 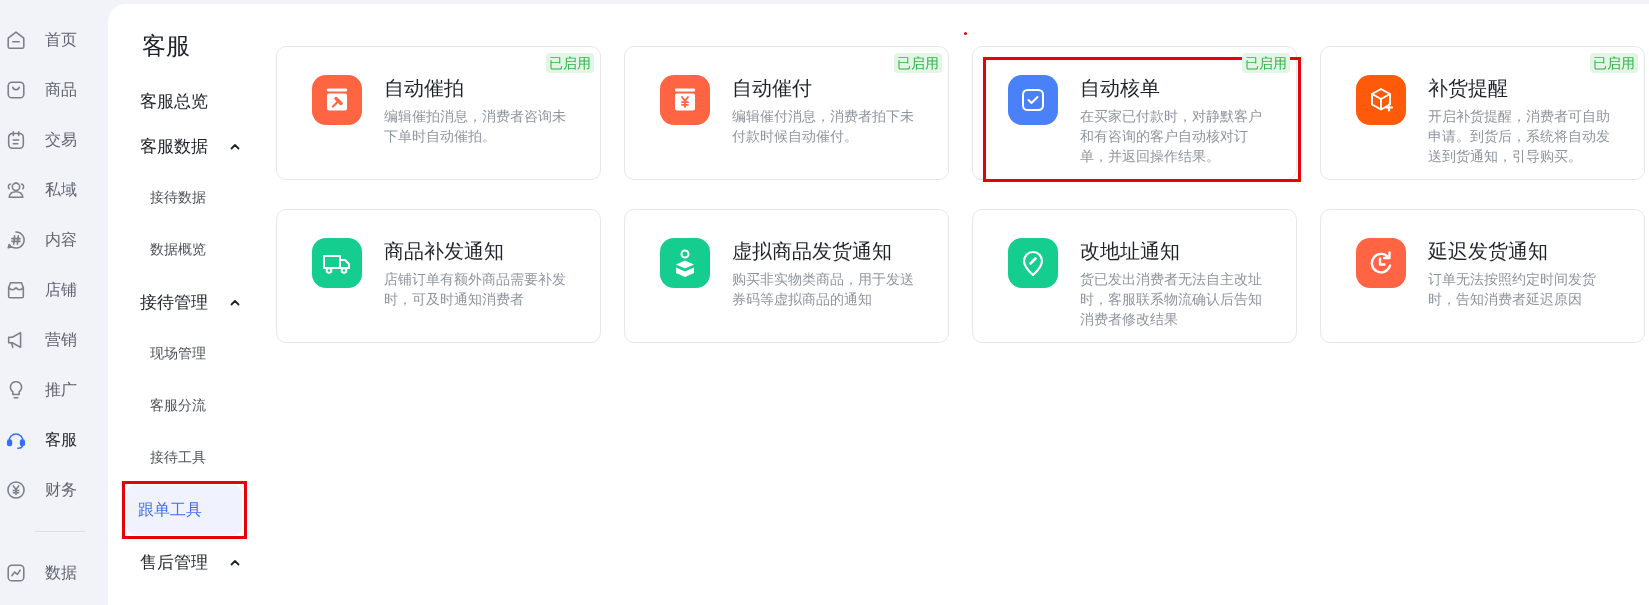 What do you see at coordinates (16, 490) in the screenshot?
I see `yen-icon` at bounding box center [16, 490].